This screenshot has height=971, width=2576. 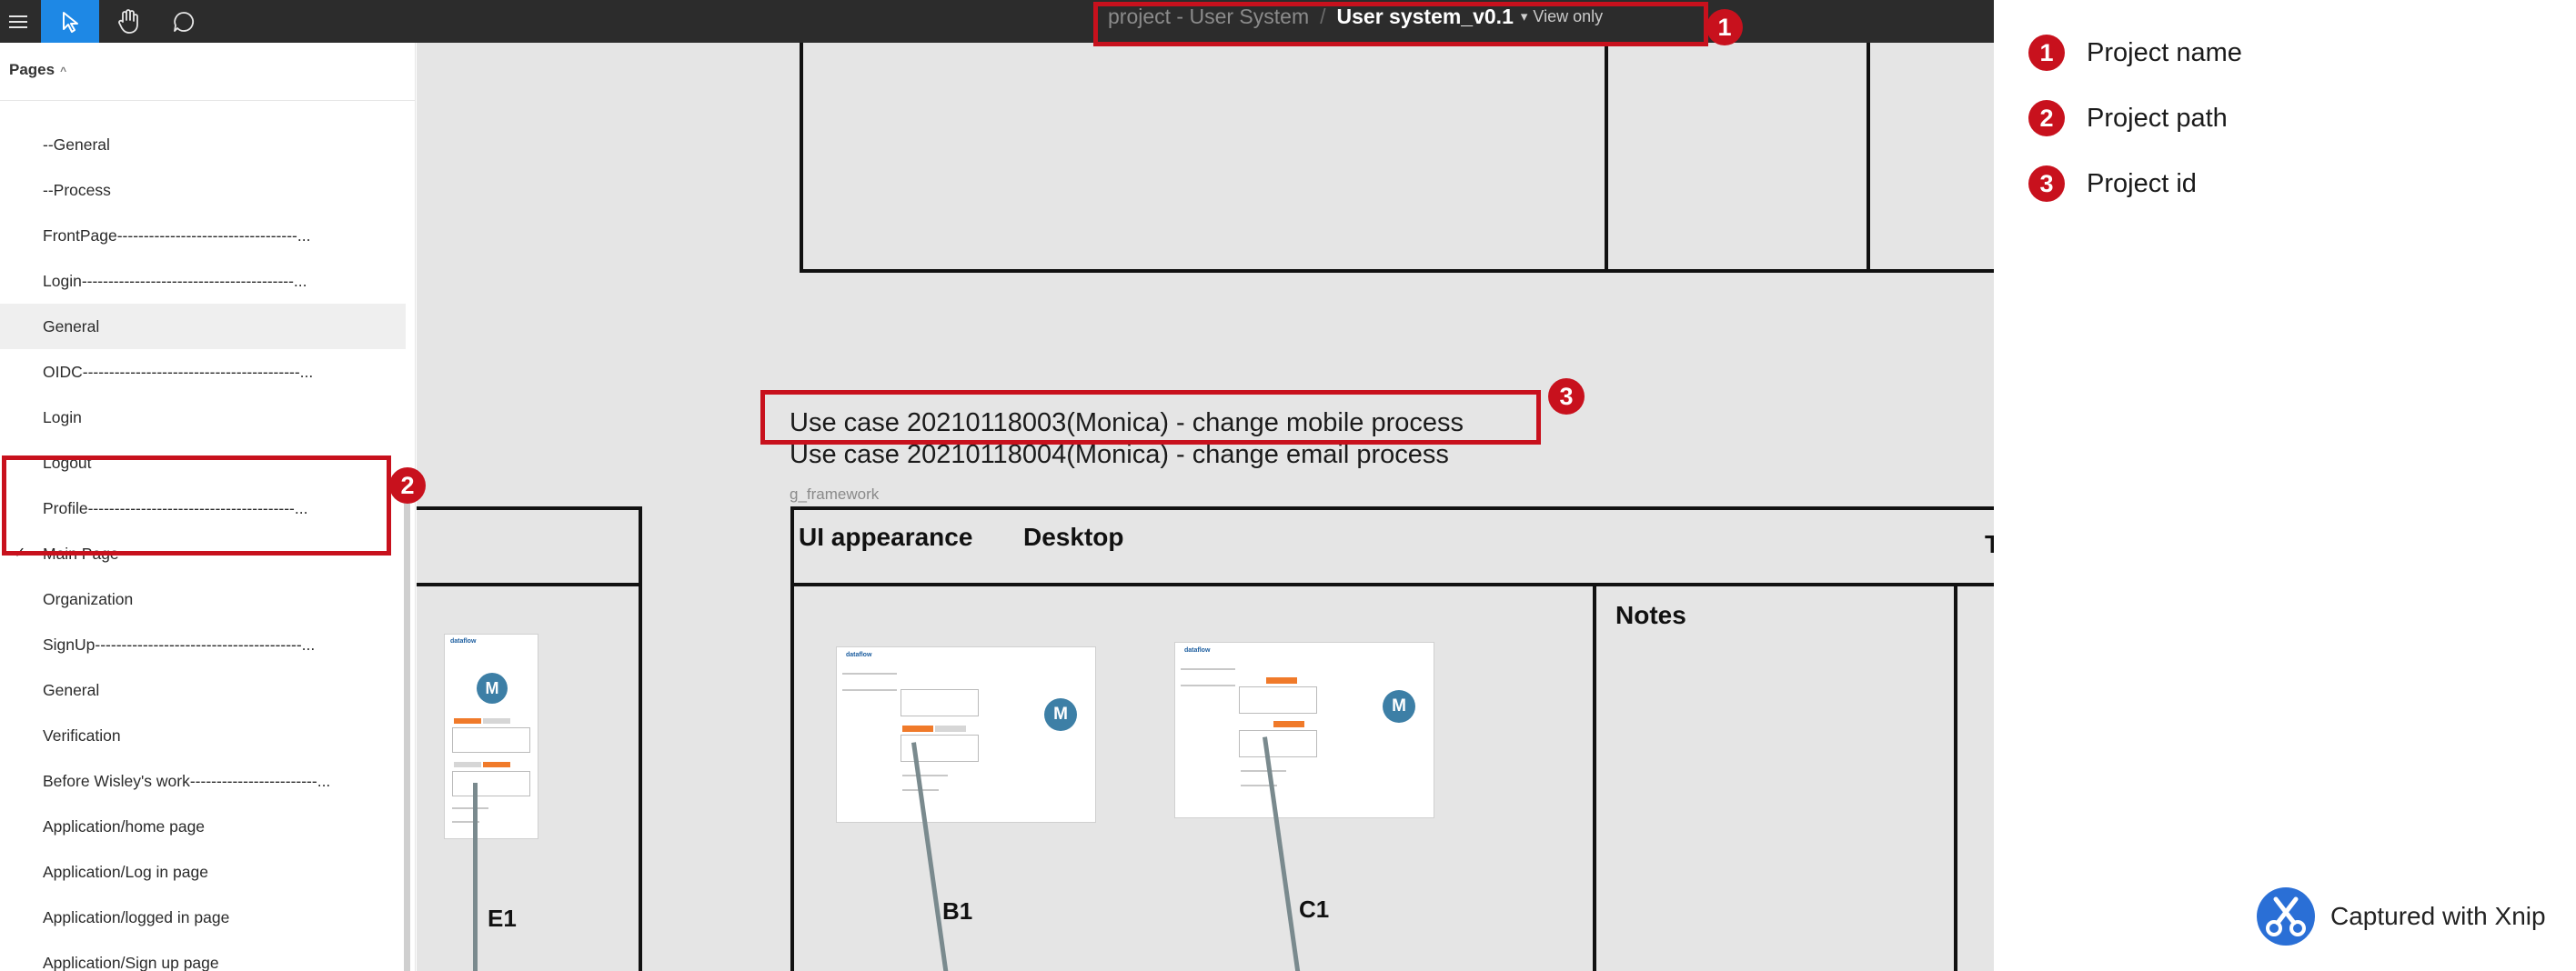 I want to click on hand-icon, so click(x=127, y=21).